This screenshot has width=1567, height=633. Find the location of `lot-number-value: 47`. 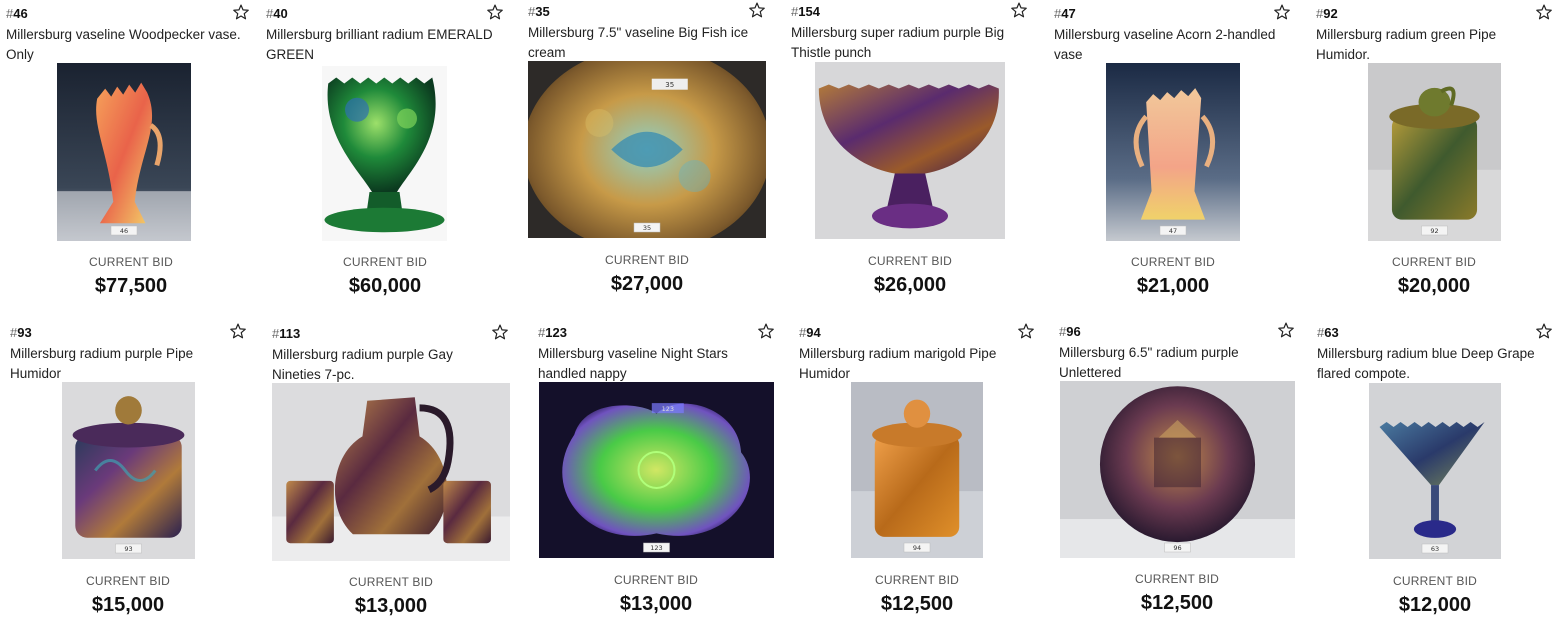

lot-number-value: 47 is located at coordinates (1068, 13).